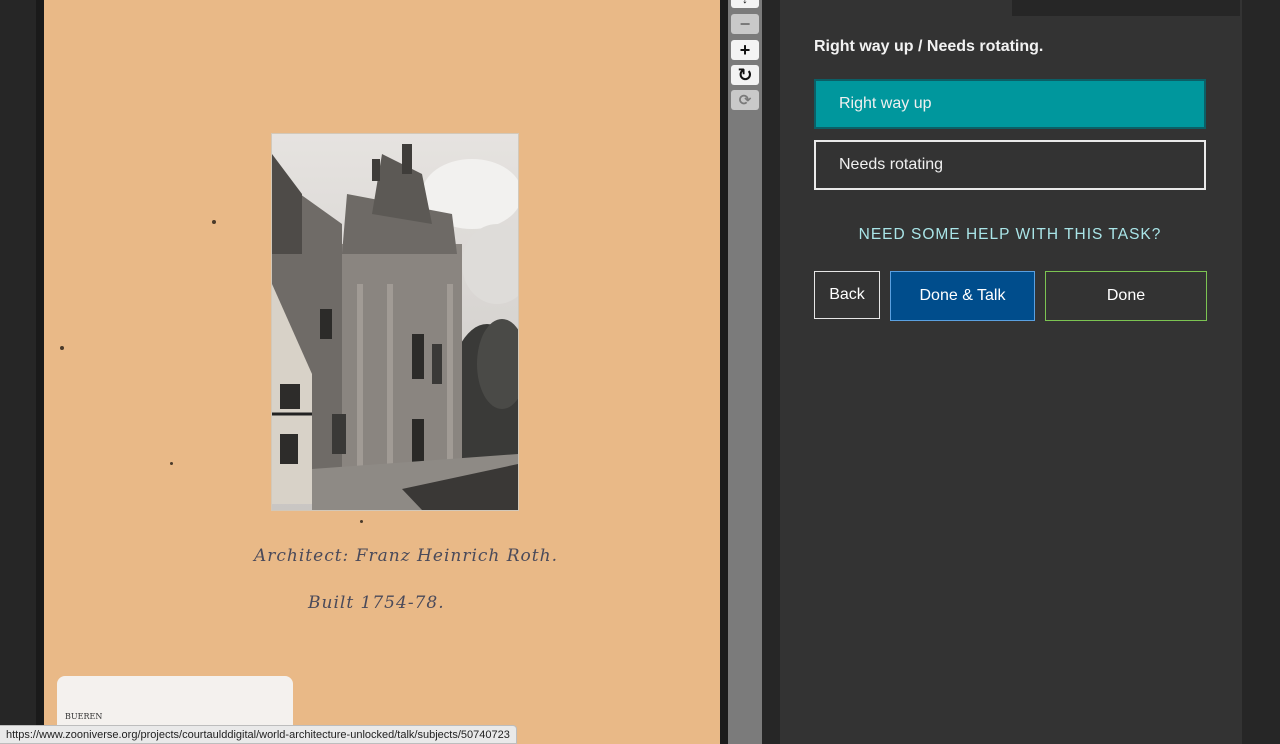 This screenshot has height=744, width=1280. I want to click on panel-top-bar, so click(1126, 8).